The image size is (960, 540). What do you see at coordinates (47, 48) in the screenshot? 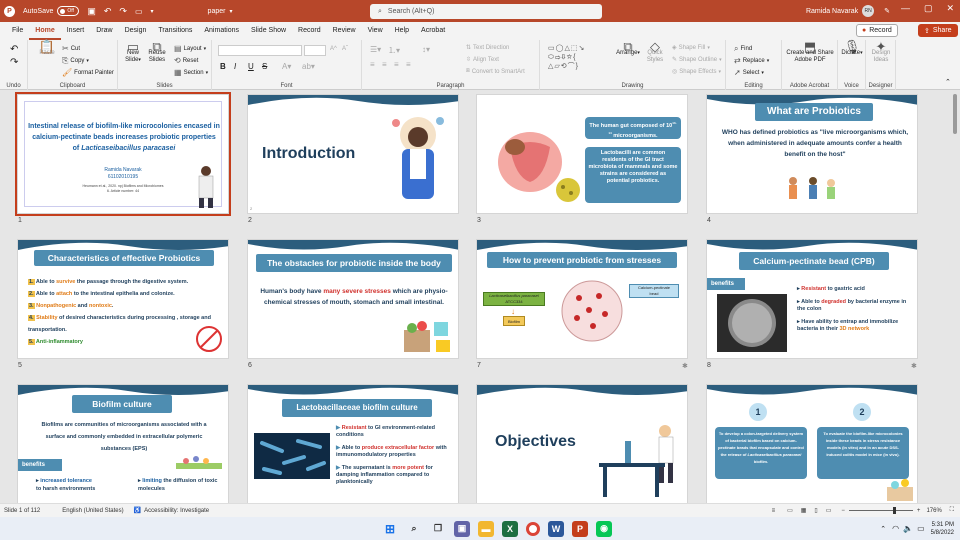
I see `paste-button: 📋 Paste` at bounding box center [47, 48].